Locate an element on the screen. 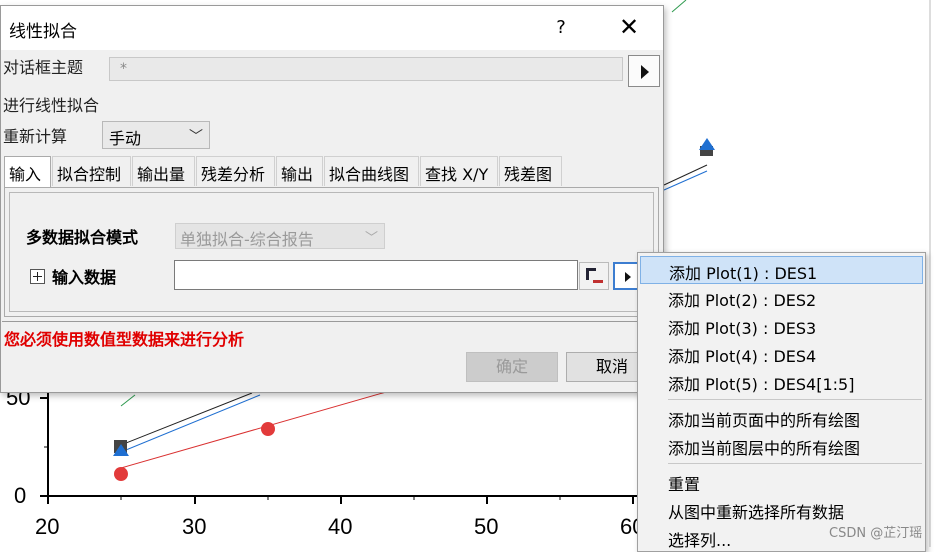  menu-item-add-plot-3: 添加 Plot(3) : DES3 is located at coordinates (781, 326).